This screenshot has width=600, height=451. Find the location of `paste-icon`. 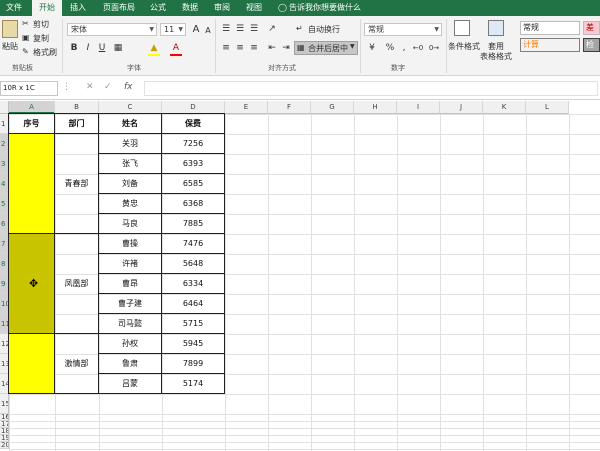

paste-icon is located at coordinates (10, 29).